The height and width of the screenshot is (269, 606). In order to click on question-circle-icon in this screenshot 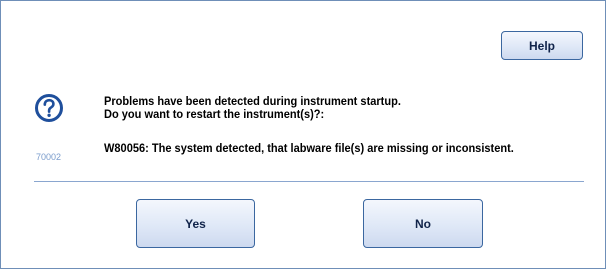, I will do `click(49, 108)`.